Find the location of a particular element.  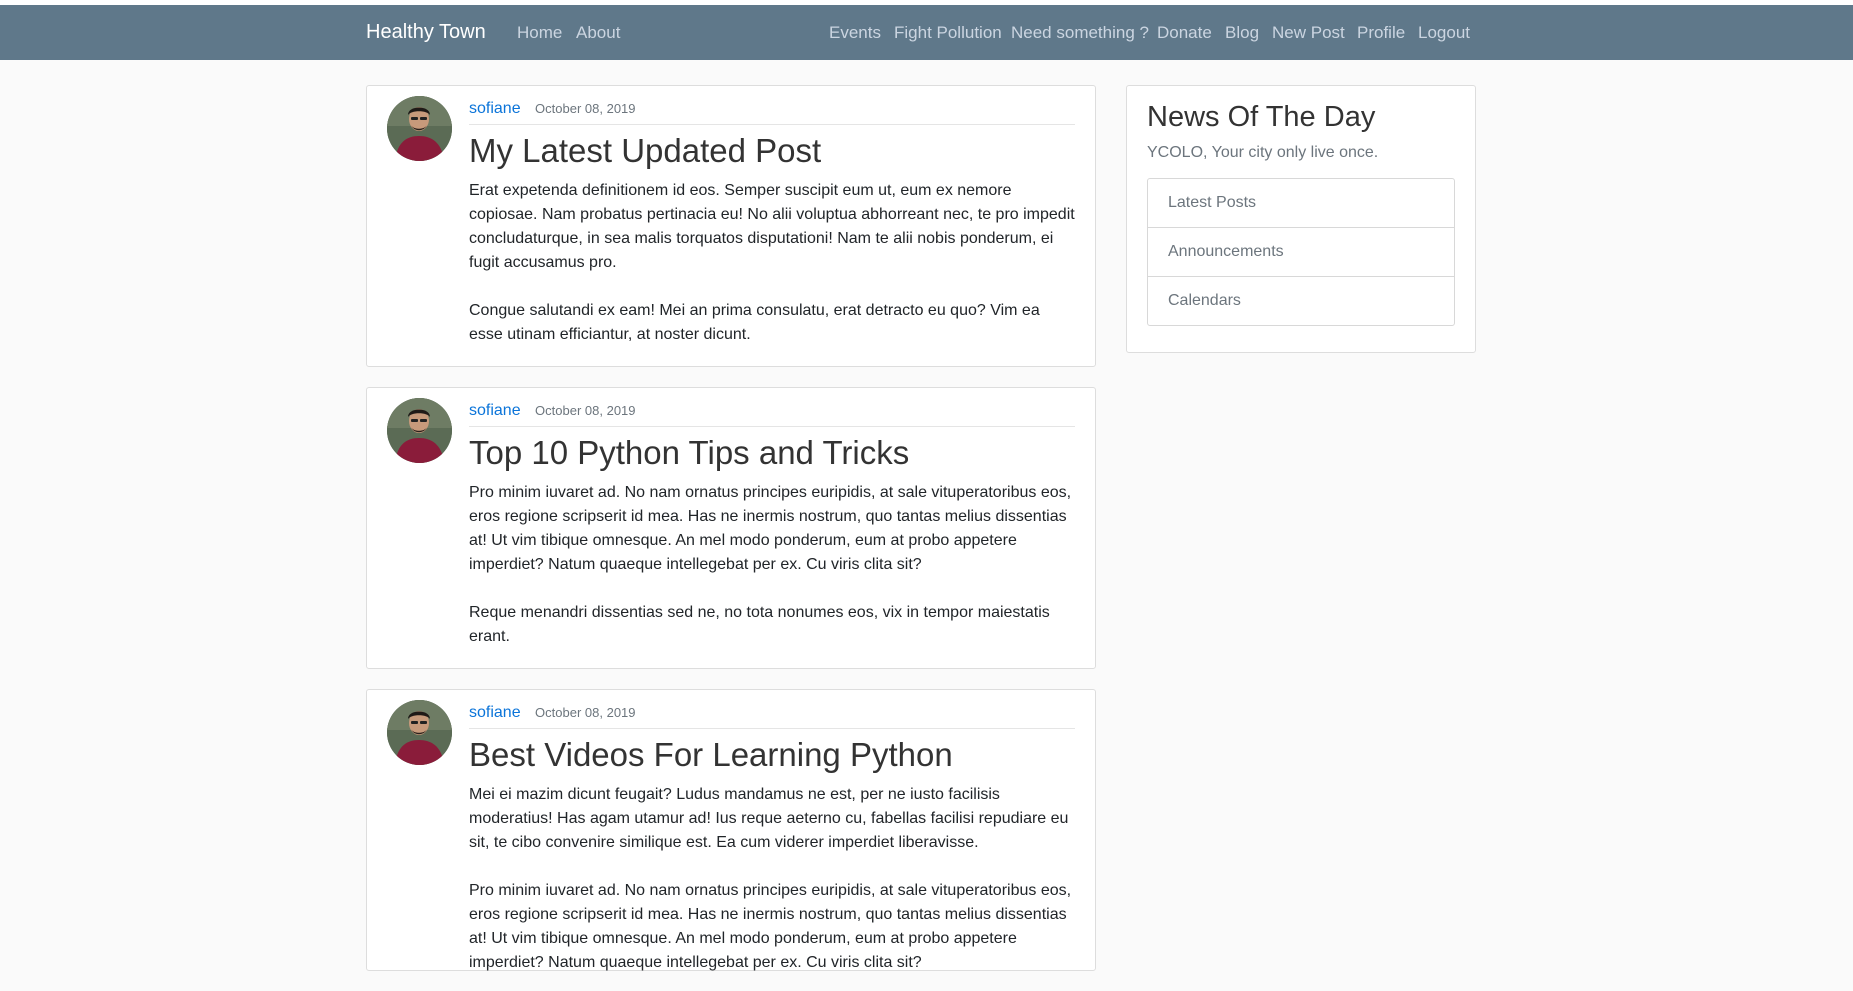

nav-fight-pollution: Fight Pollution is located at coordinates (948, 33).